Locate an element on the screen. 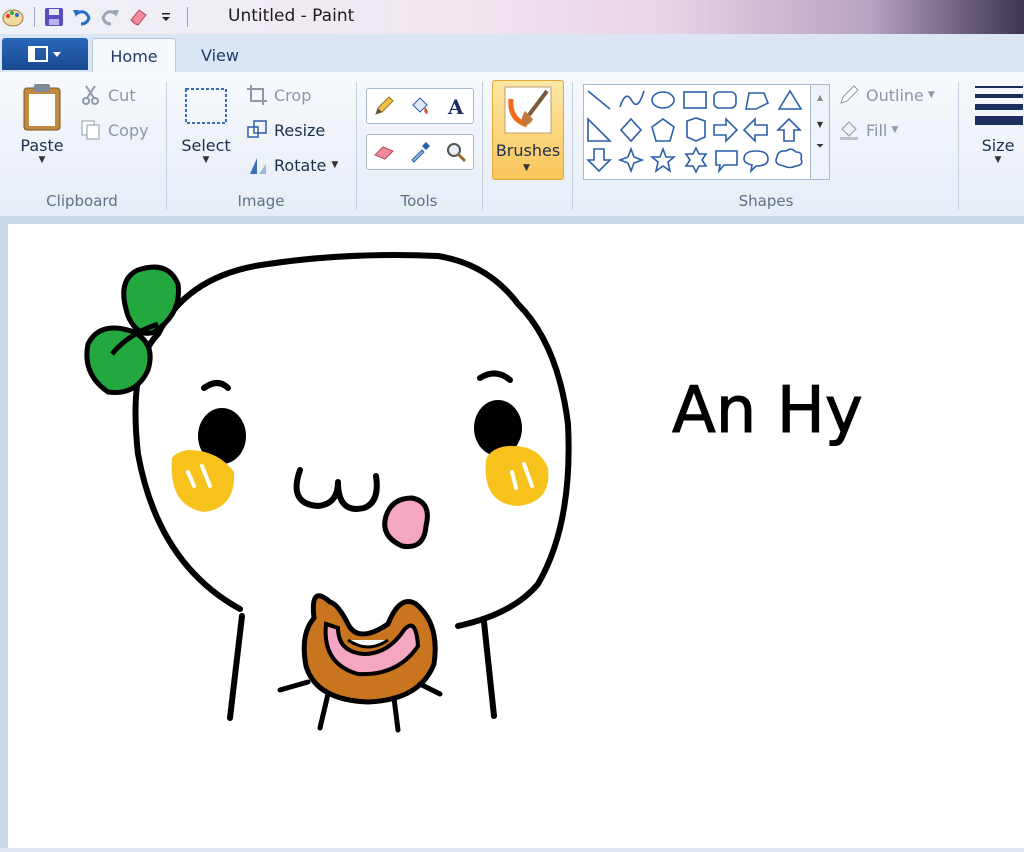 This screenshot has height=852, width=1024. brushes-button: Brushes ▼ is located at coordinates (528, 130).